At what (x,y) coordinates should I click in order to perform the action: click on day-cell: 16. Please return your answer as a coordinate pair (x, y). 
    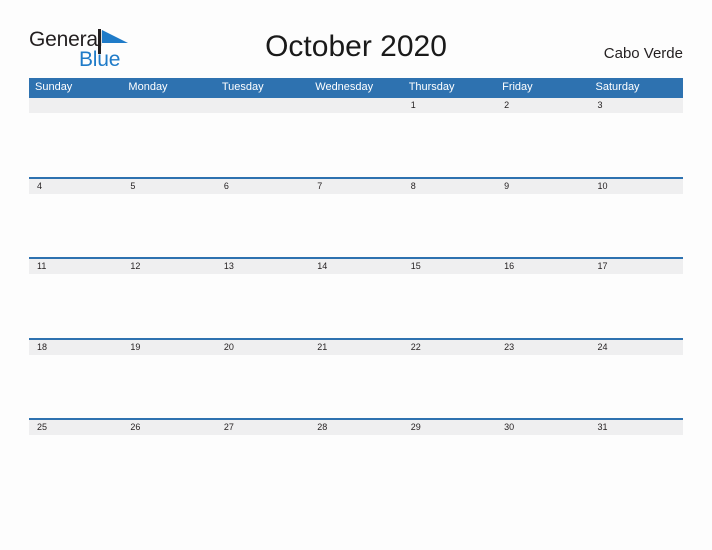
    Looking at the image, I should click on (542, 266).